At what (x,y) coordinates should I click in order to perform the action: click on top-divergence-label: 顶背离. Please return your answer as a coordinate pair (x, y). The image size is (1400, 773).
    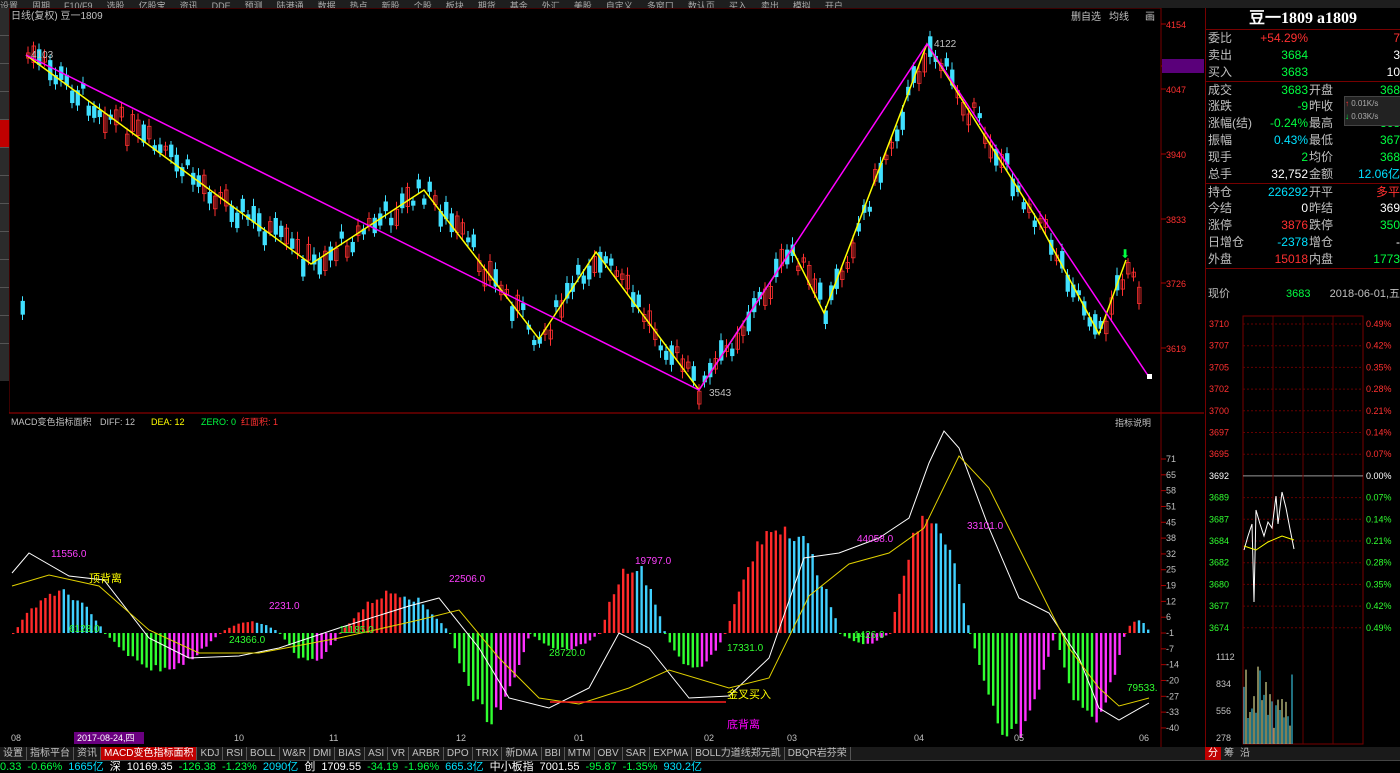
    Looking at the image, I should click on (105, 578).